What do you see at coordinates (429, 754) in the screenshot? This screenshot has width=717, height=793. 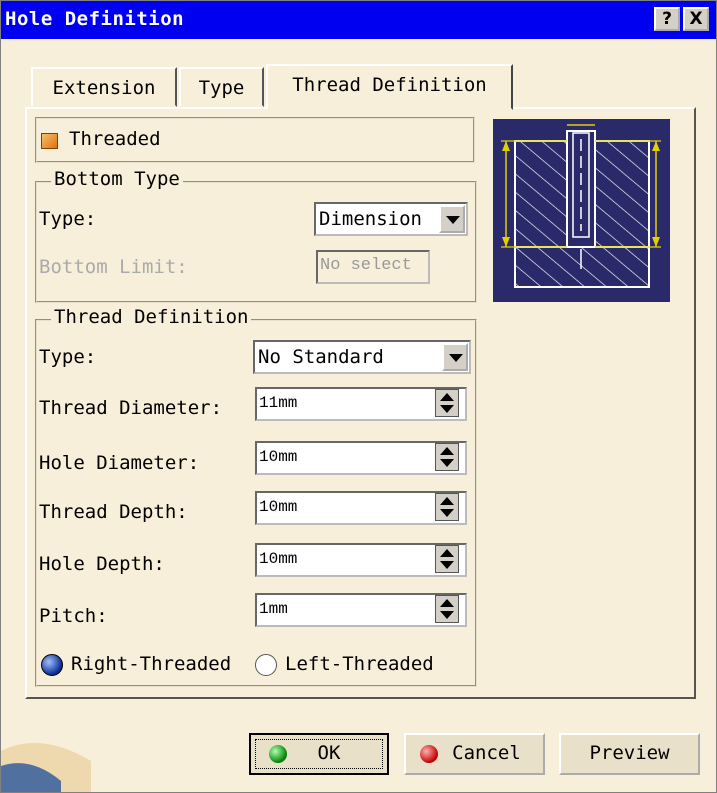 I see `cancel-icon` at bounding box center [429, 754].